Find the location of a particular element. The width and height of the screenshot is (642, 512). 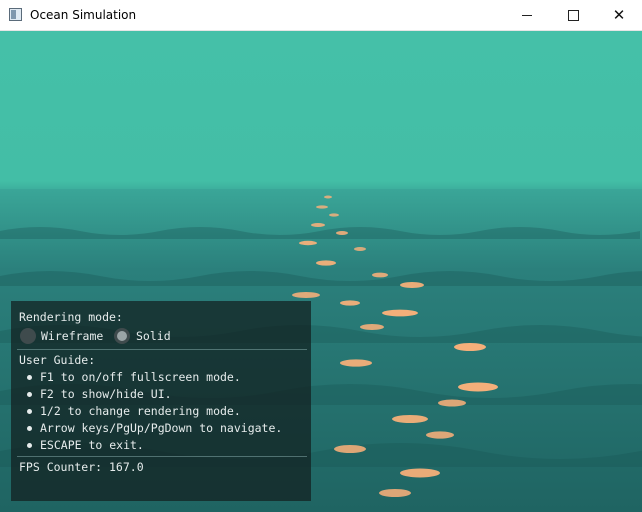

app-icon is located at coordinates (15, 14).